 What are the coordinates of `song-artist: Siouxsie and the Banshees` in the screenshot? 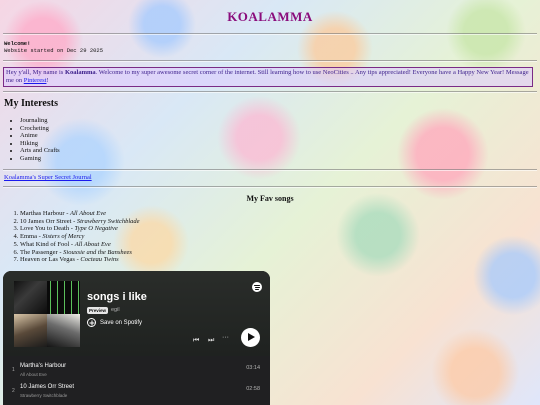 It's located at (97, 252).